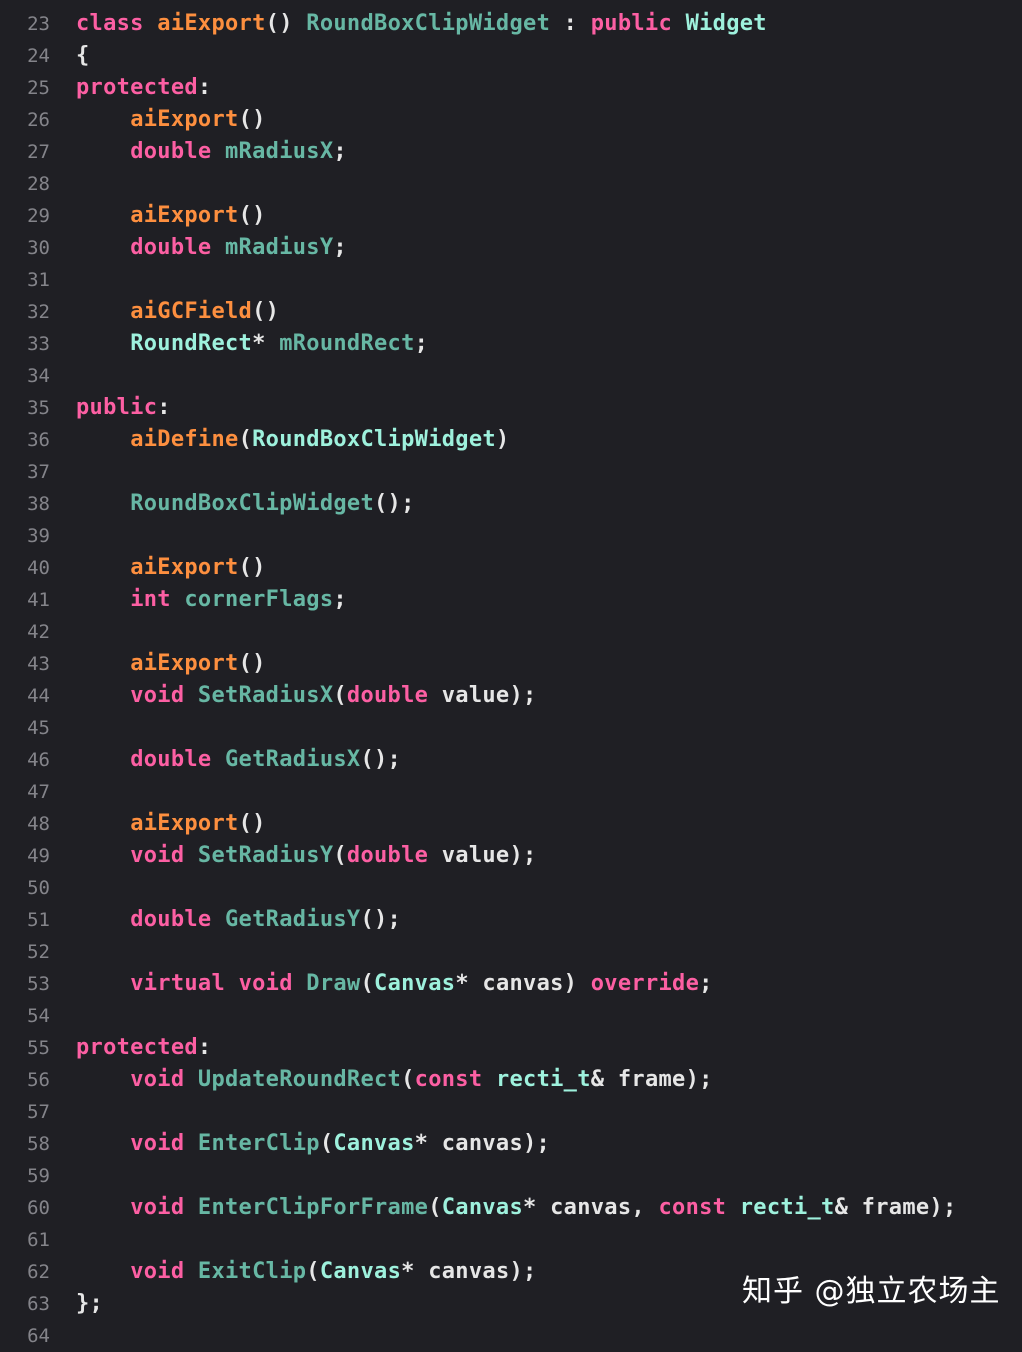 The image size is (1022, 1352). Describe the element at coordinates (511, 248) in the screenshot. I see `code-line: 30 double mRadiusY;` at that location.